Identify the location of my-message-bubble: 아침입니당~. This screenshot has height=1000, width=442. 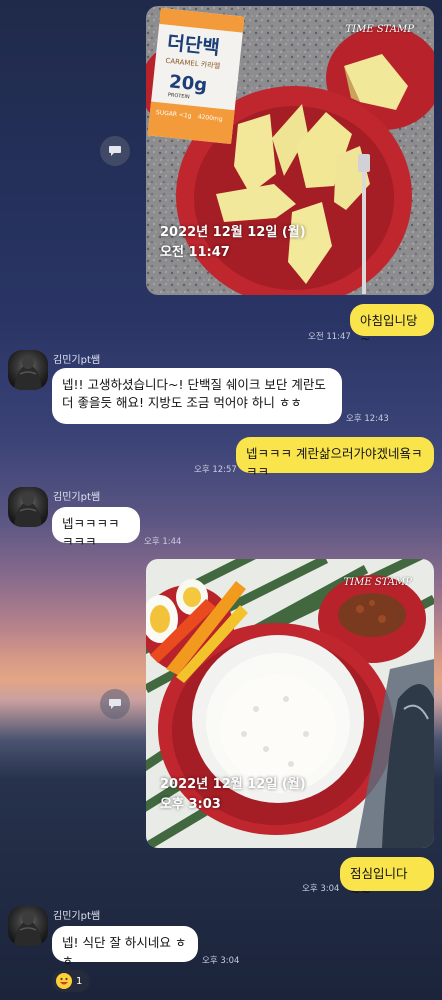
(392, 325).